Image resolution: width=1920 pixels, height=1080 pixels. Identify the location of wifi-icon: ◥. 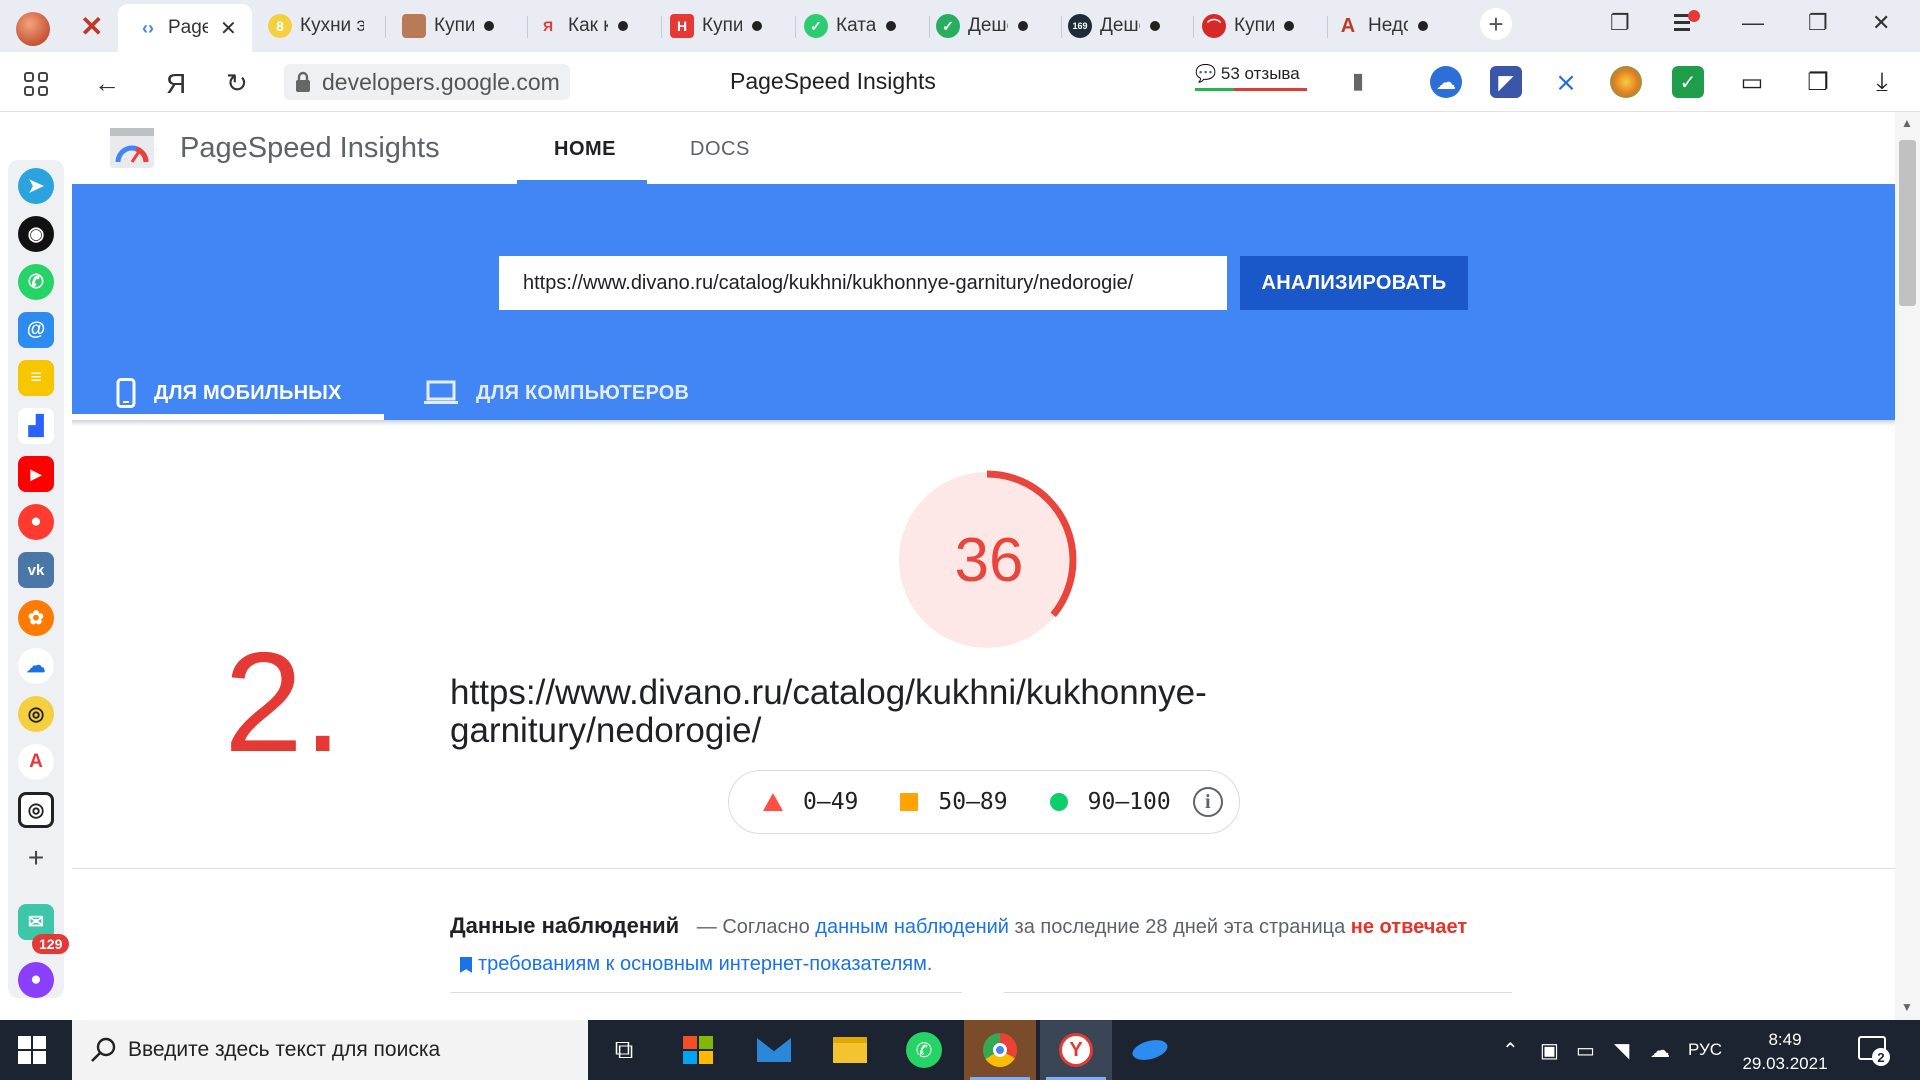
(1621, 1050).